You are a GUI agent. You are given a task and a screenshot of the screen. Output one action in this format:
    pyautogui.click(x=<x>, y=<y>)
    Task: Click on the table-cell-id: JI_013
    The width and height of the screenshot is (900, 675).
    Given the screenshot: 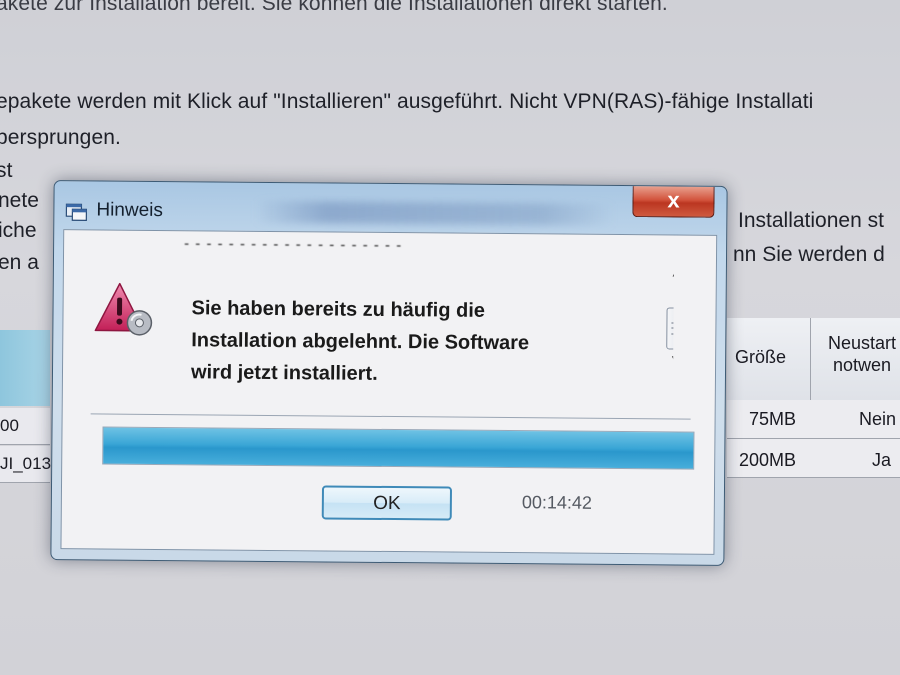 What is the action you would take?
    pyautogui.click(x=25, y=464)
    